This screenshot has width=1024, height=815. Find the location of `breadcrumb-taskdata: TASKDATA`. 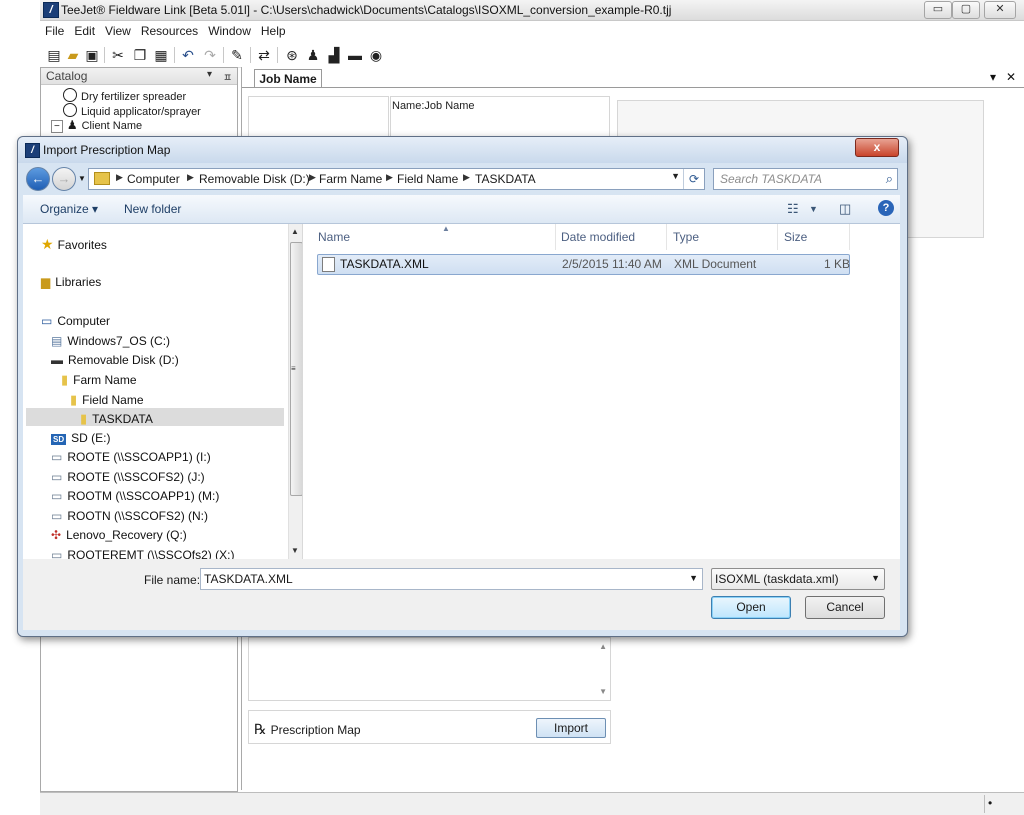

breadcrumb-taskdata: TASKDATA is located at coordinates (505, 179).